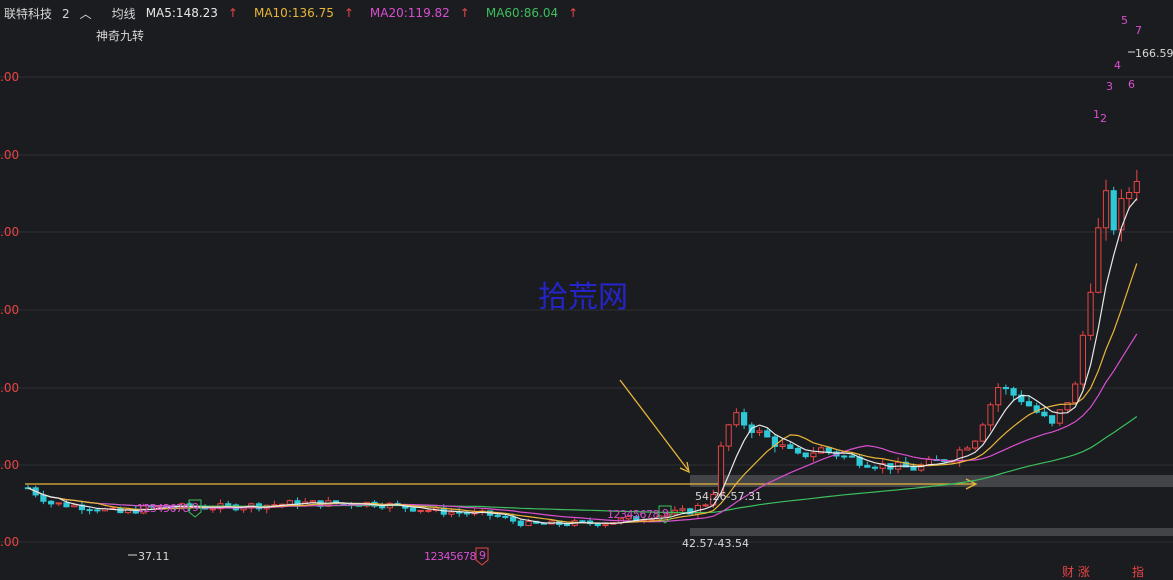  I want to click on count-digit: 2, so click(1103, 118).